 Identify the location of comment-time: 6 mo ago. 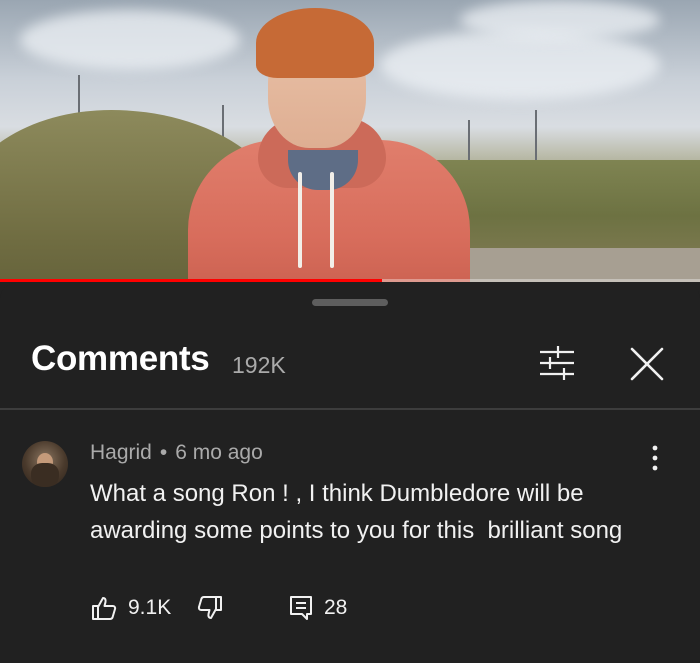
(219, 452).